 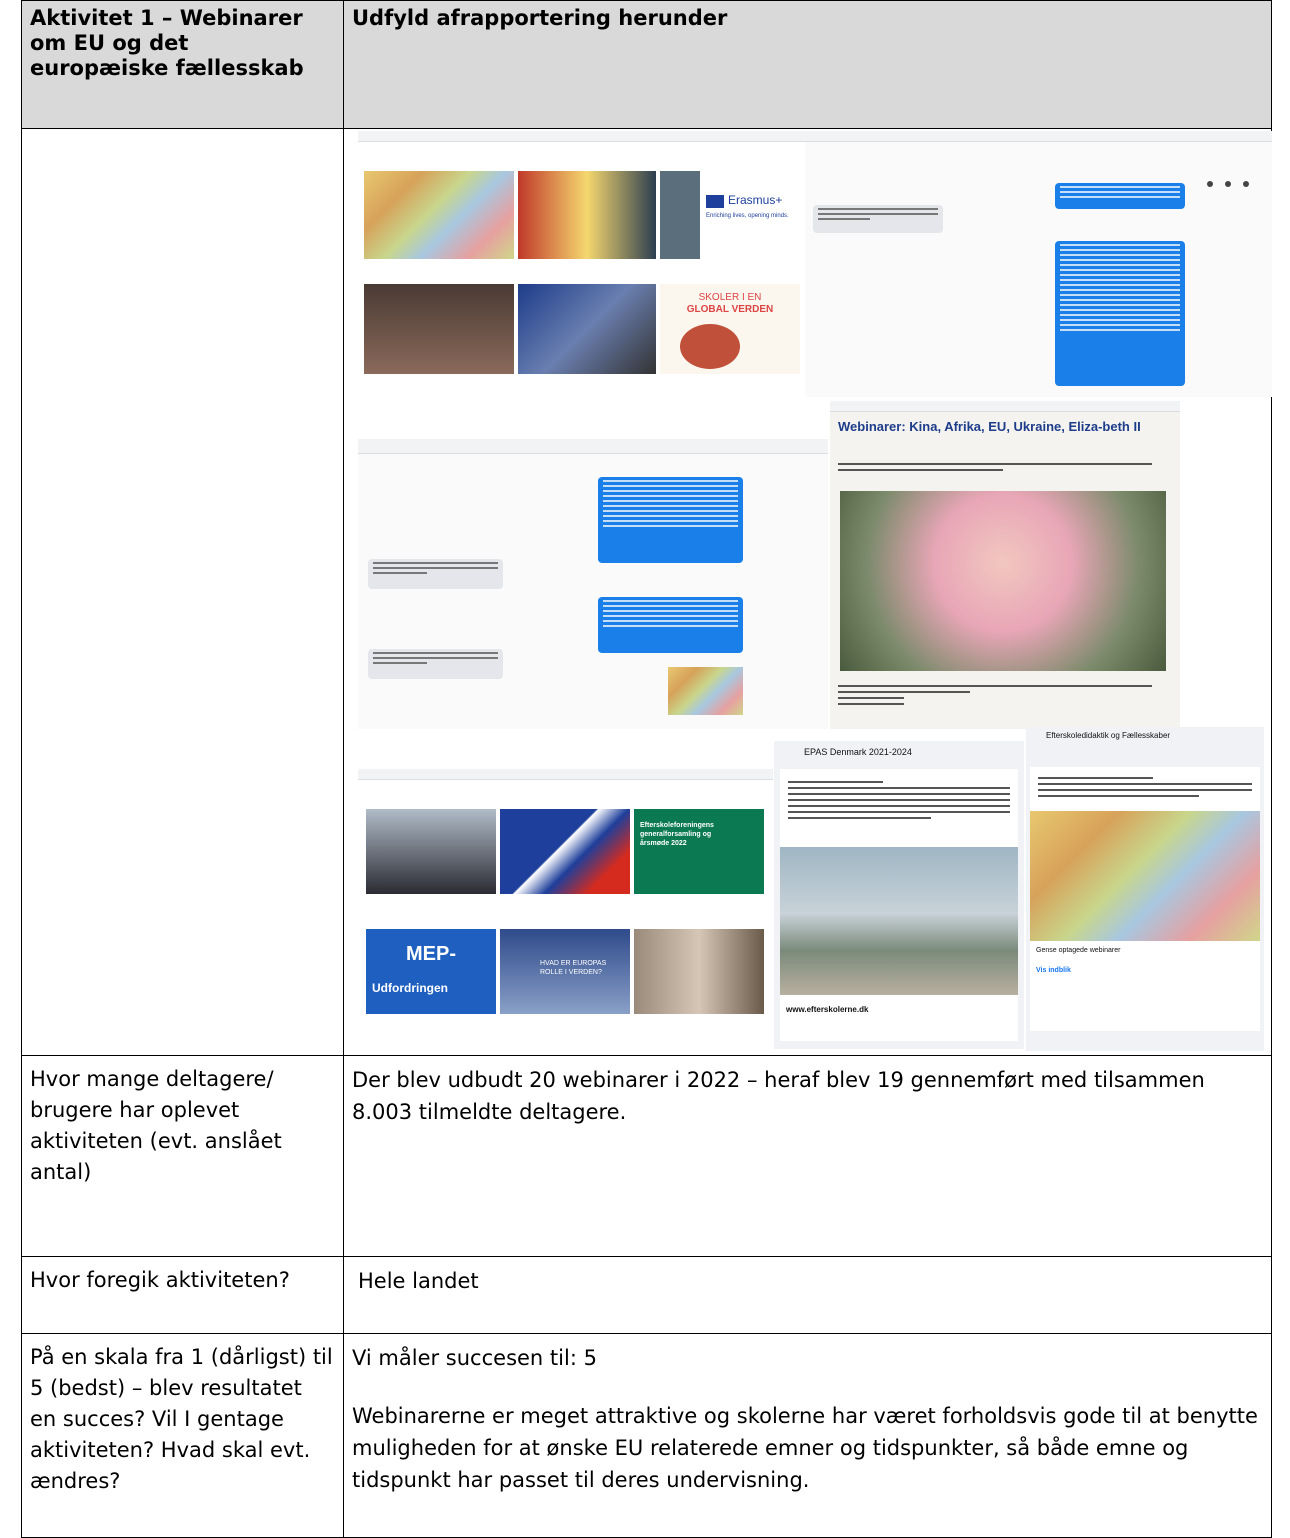 I want to click on fb-group-header: EPAS Denmark 2021-2024, so click(x=858, y=752).